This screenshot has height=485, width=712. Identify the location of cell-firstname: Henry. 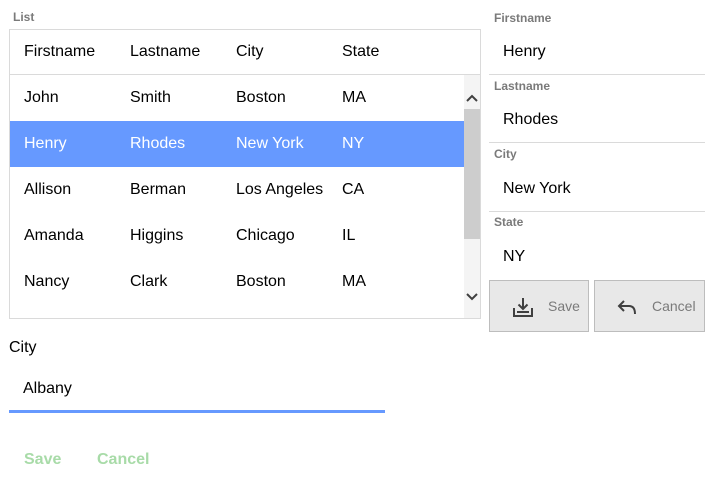
(45, 143).